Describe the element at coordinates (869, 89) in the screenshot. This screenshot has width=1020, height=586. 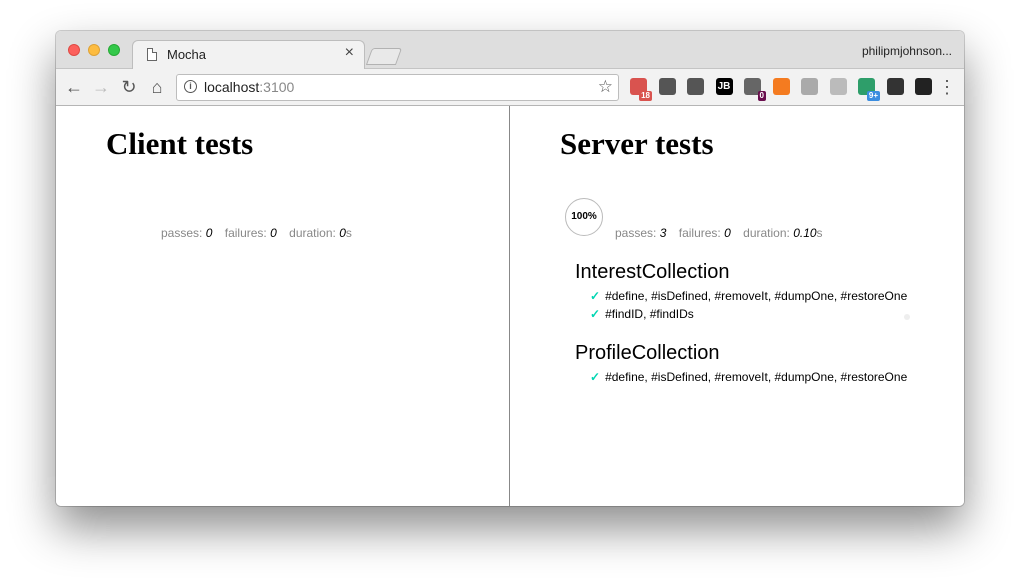
I see `ext-9-icon: 9+` at that location.